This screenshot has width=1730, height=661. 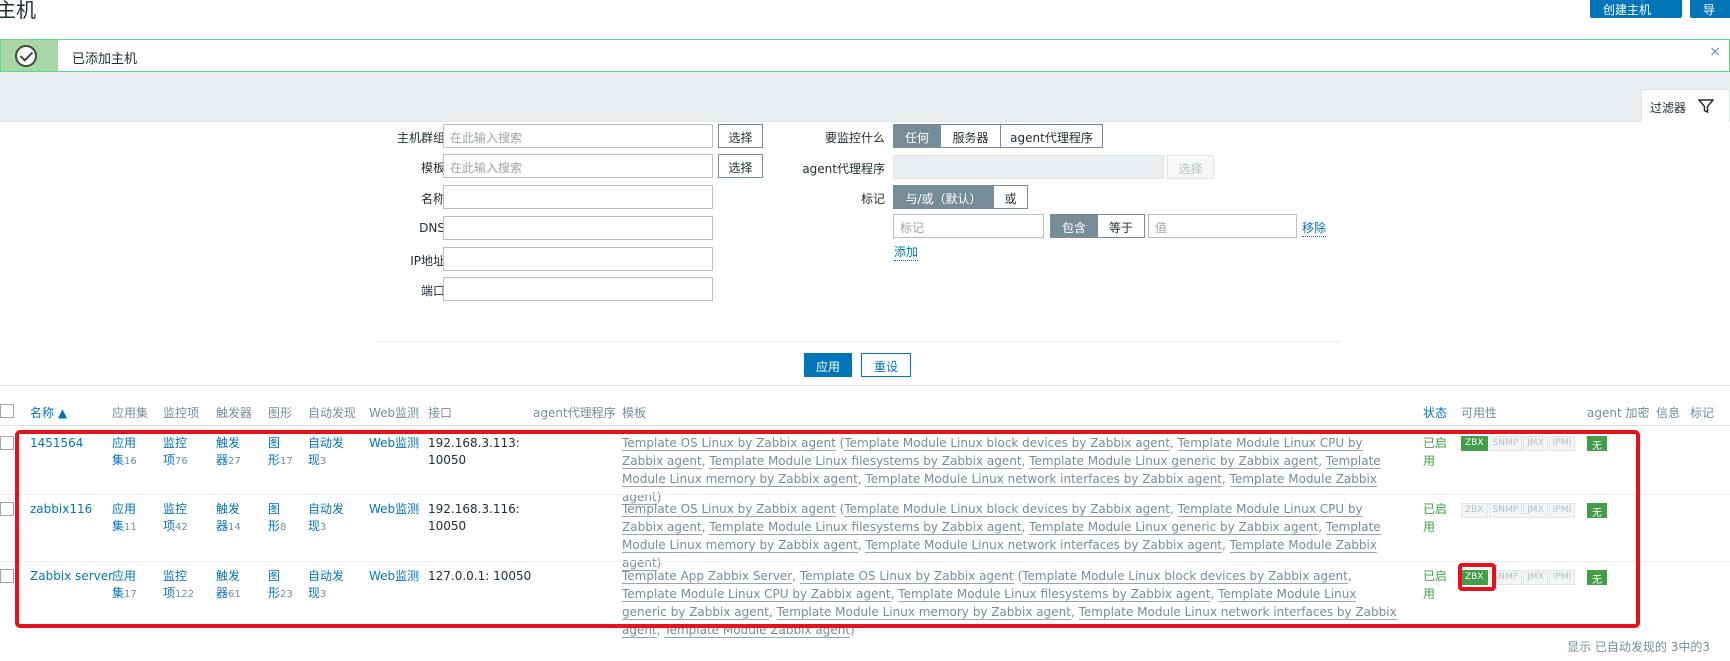 I want to click on tags-mode-or: 或, so click(x=1010, y=197).